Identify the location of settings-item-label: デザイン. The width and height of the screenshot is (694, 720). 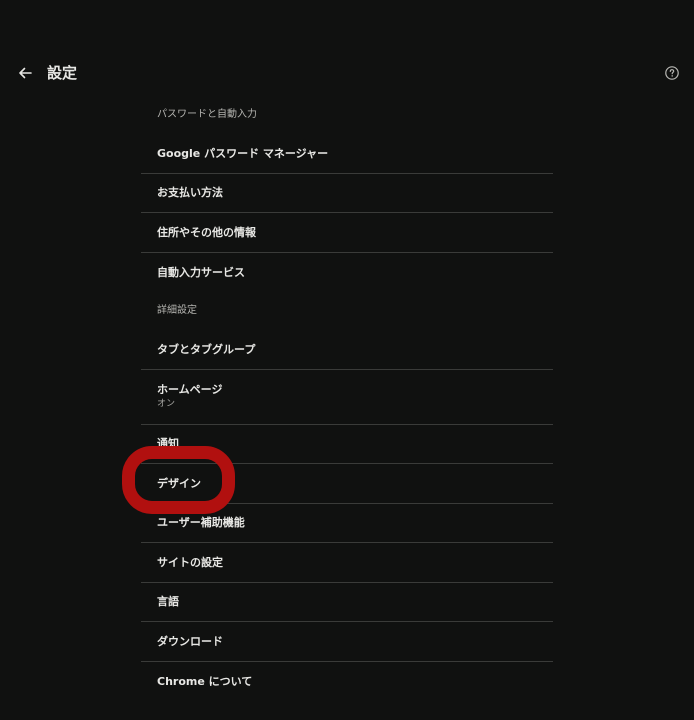
(179, 483).